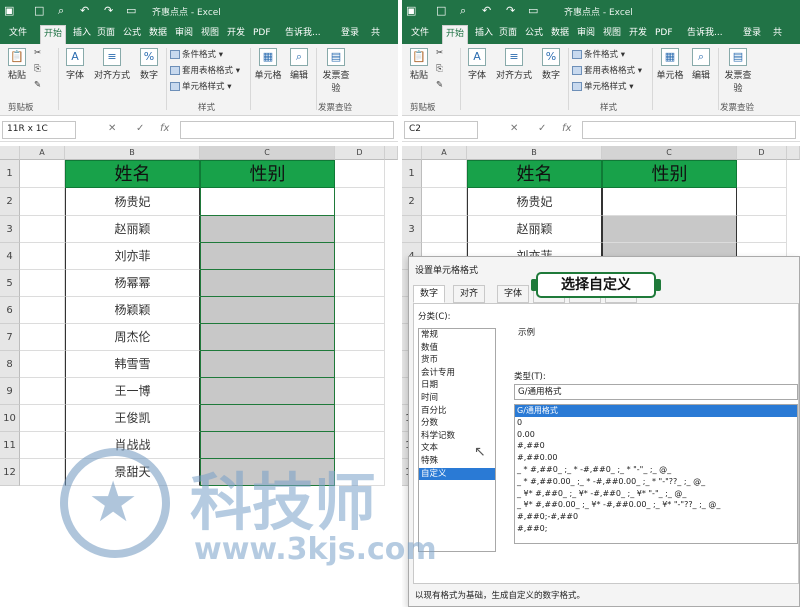  Describe the element at coordinates (360, 153) in the screenshot. I see `col-header-d: D` at that location.